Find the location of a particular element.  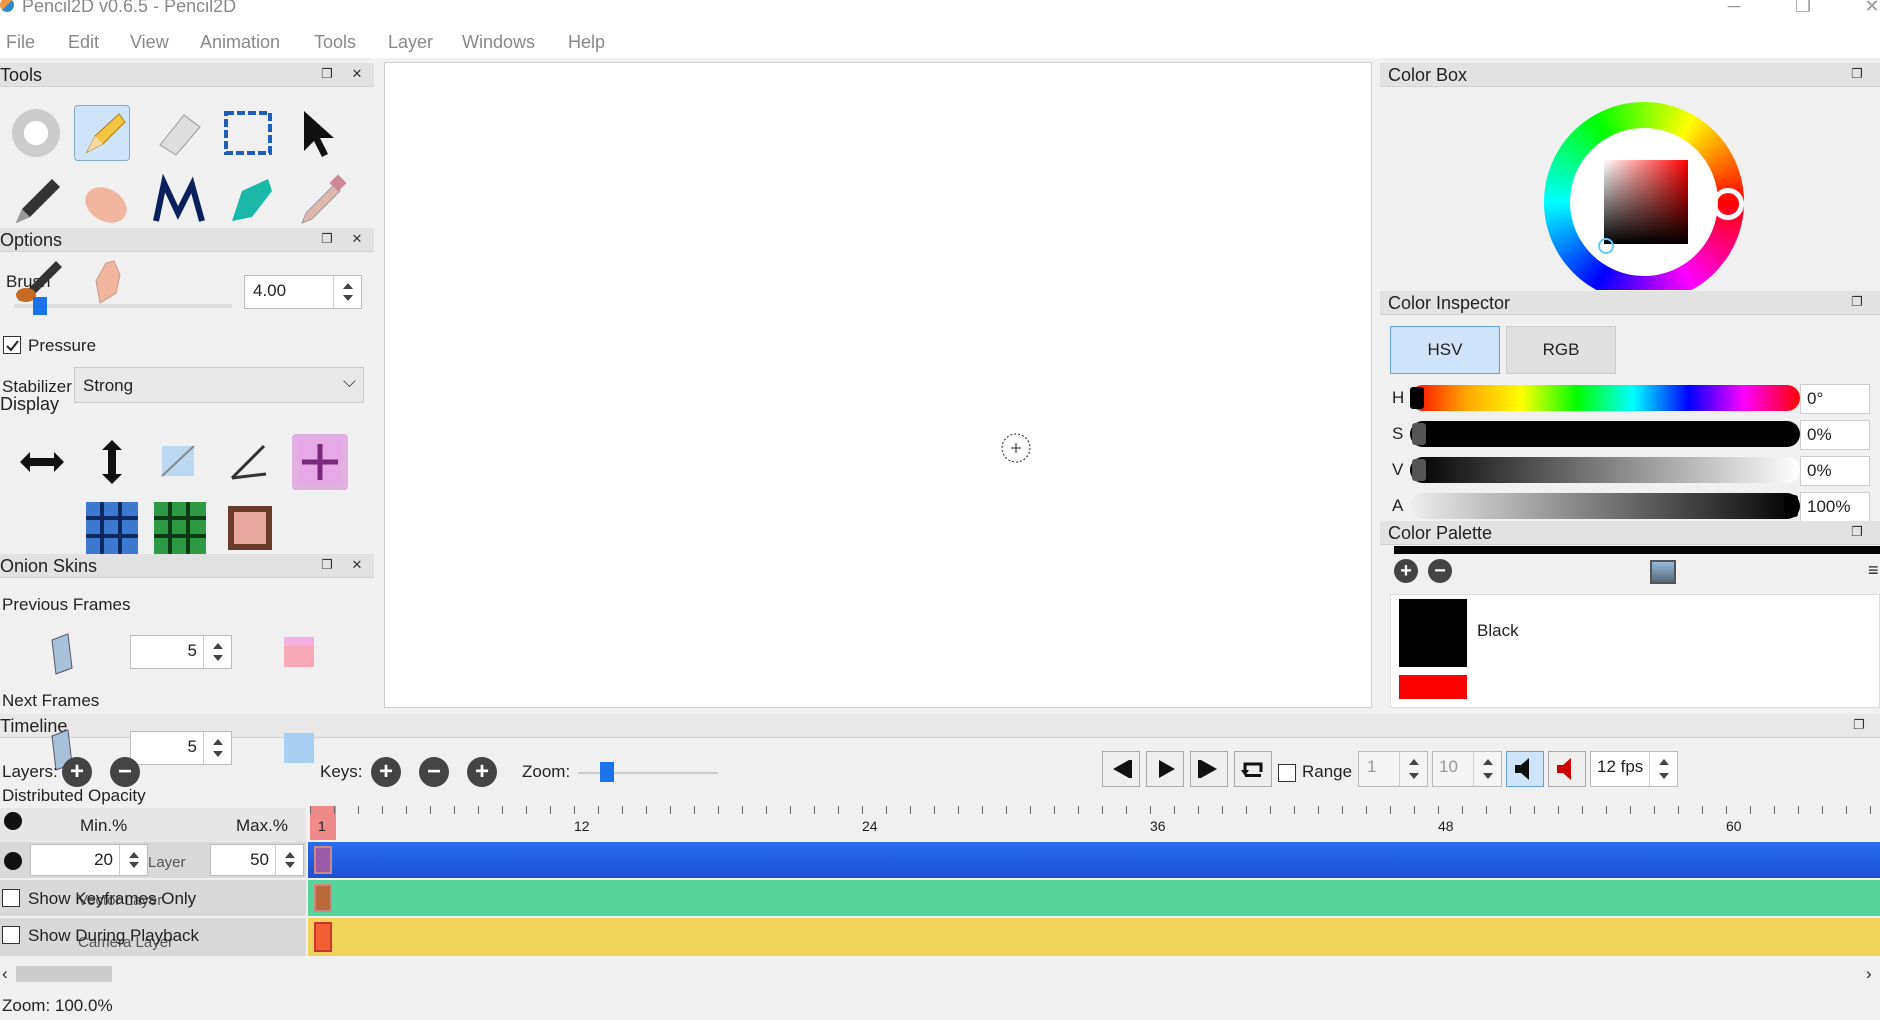

prev-onion-color-swatch is located at coordinates (299, 652).